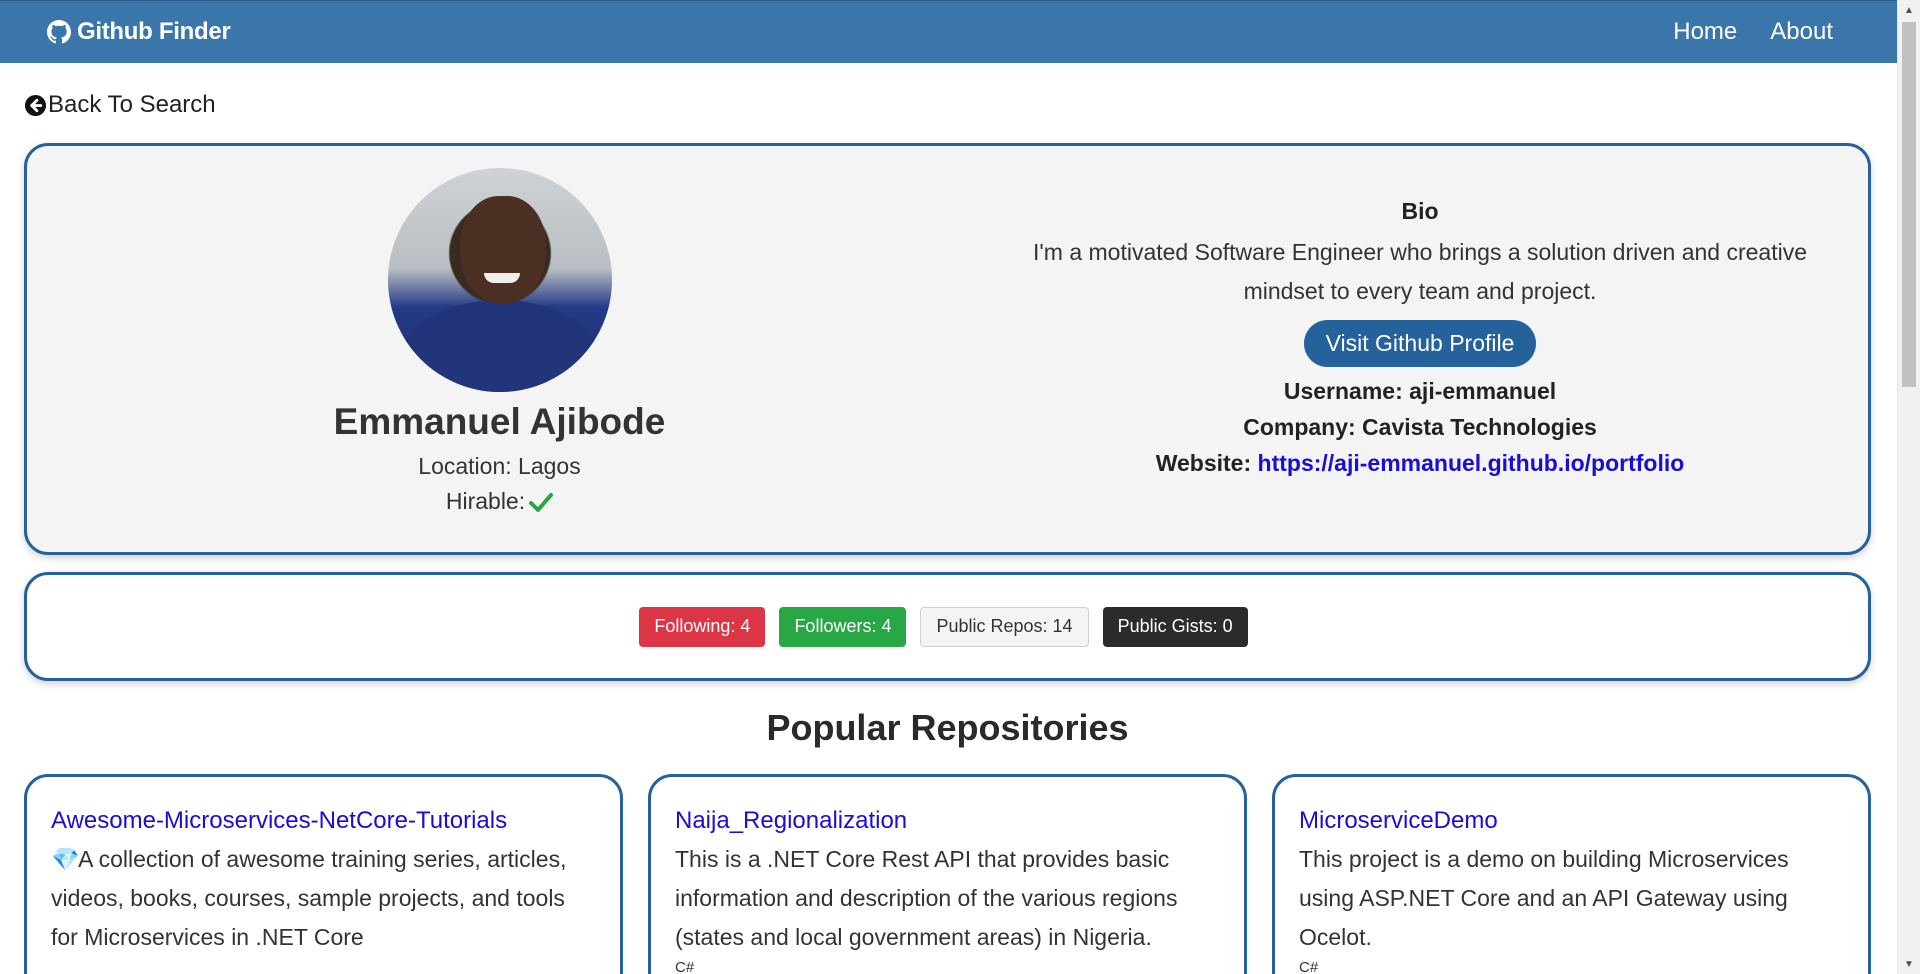 The image size is (1920, 974). Describe the element at coordinates (65, 859) in the screenshot. I see `gem-icon: 💎` at that location.